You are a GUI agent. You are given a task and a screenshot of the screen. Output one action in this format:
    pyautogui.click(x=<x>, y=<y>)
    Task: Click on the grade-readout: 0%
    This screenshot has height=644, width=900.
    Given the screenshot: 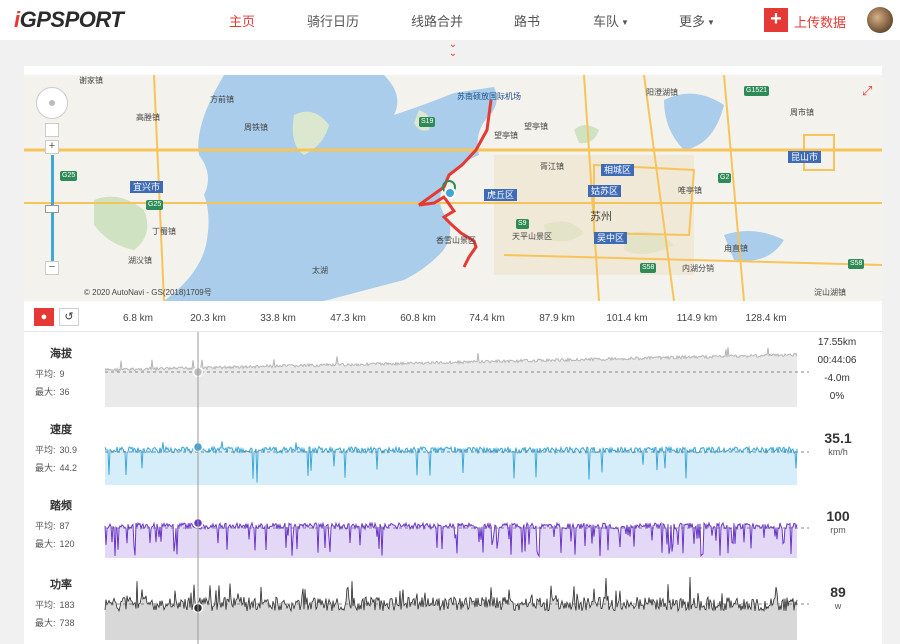 What is the action you would take?
    pyautogui.click(x=837, y=396)
    